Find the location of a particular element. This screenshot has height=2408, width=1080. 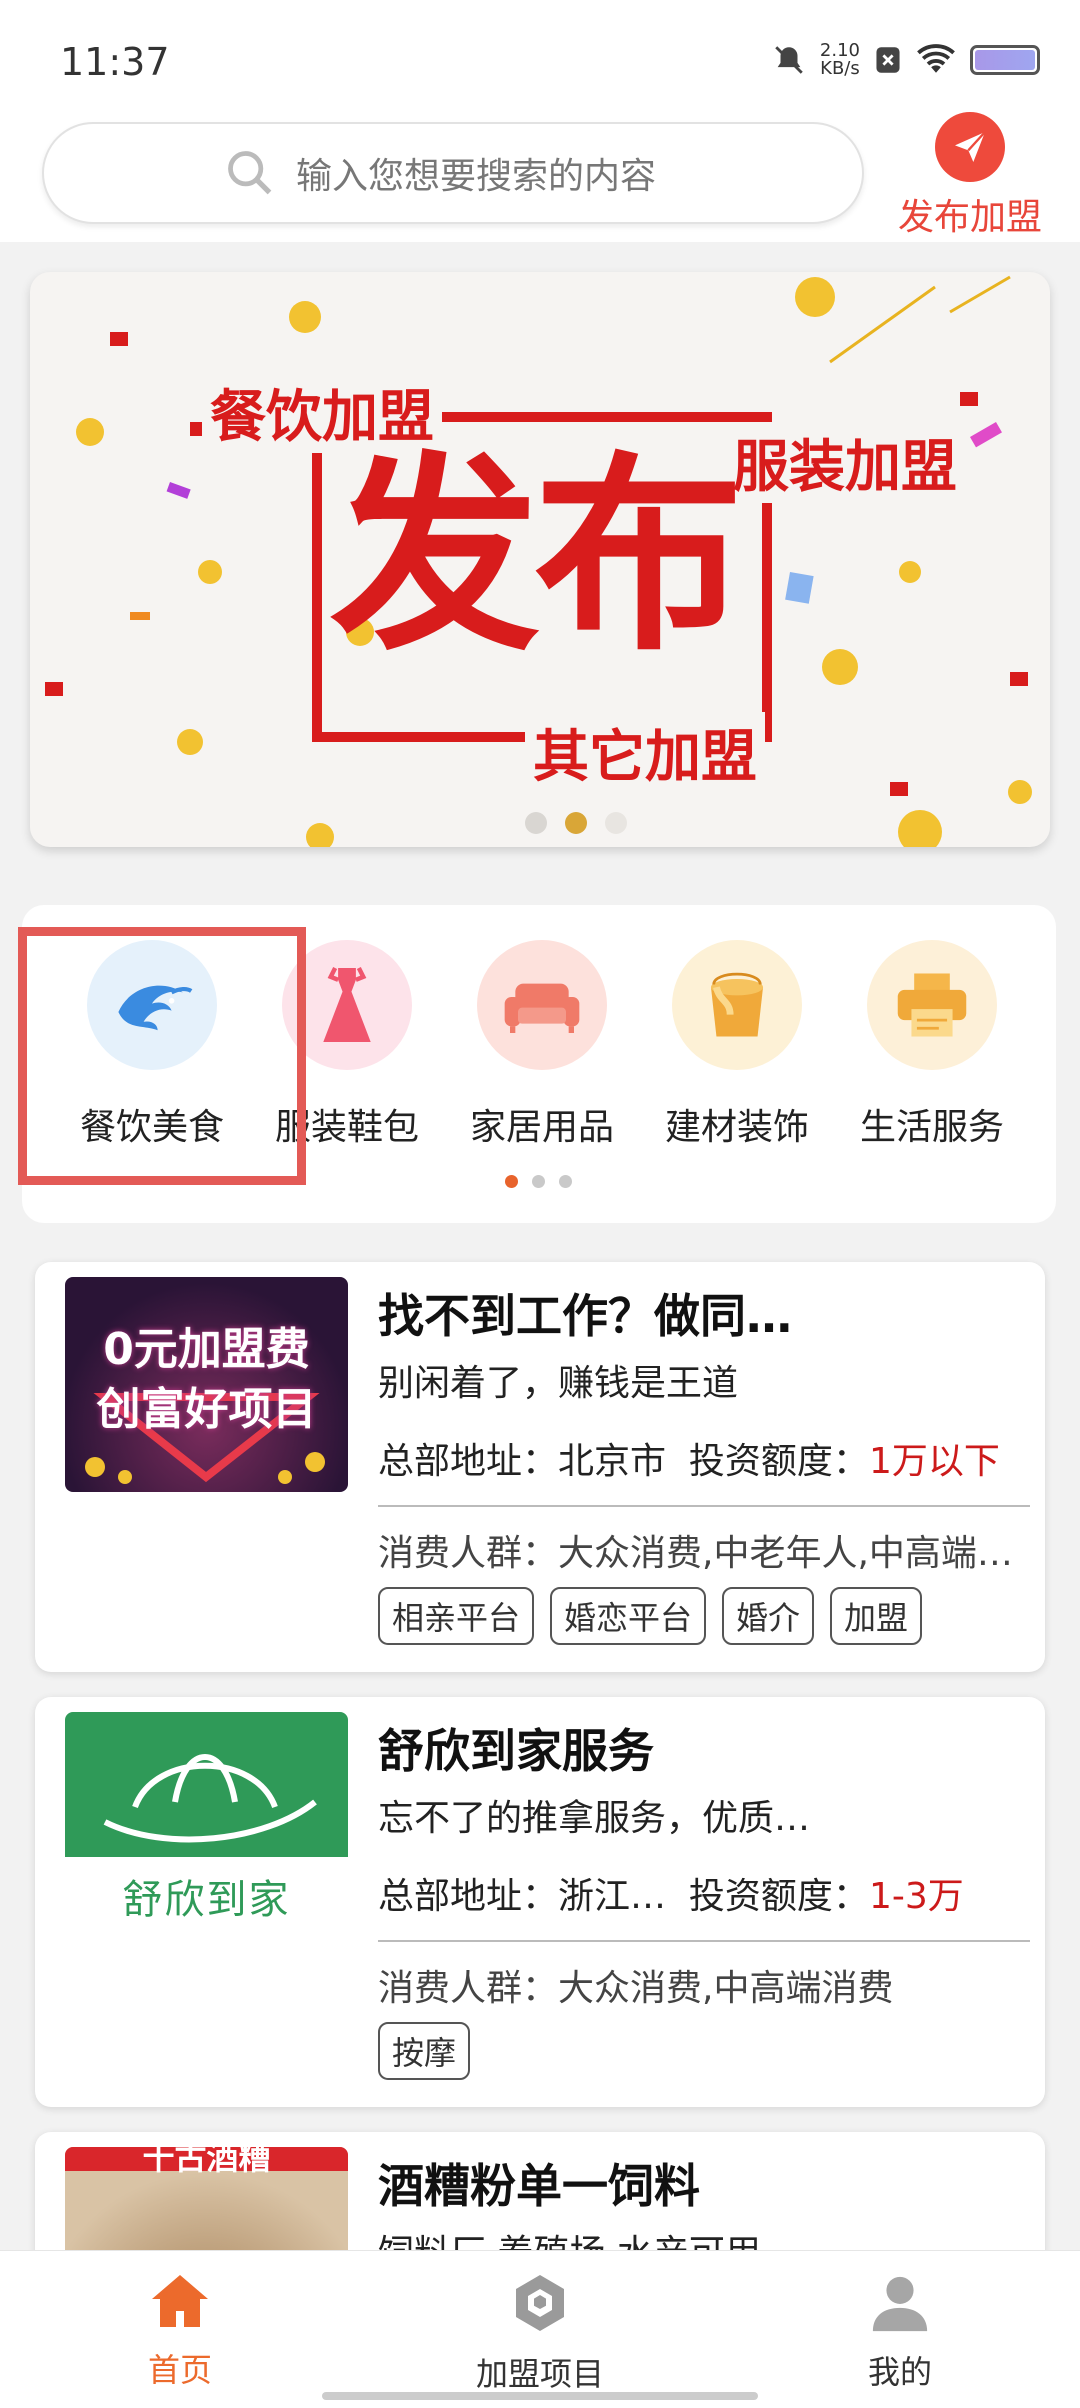

mute-bell-icon is located at coordinates (789, 60).